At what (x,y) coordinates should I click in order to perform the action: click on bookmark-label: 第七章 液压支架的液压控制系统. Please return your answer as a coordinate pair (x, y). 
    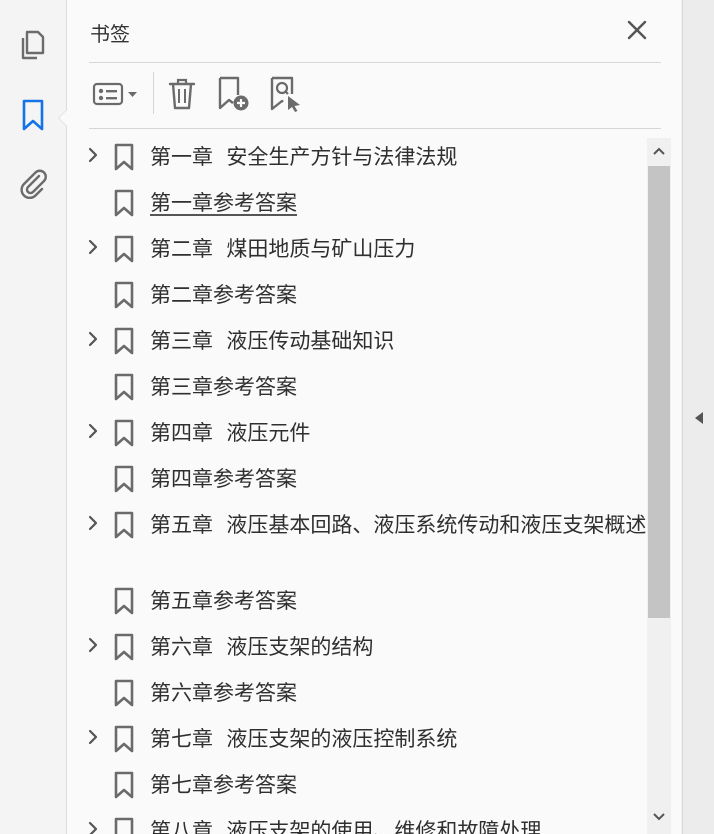
    Looking at the image, I should click on (304, 739).